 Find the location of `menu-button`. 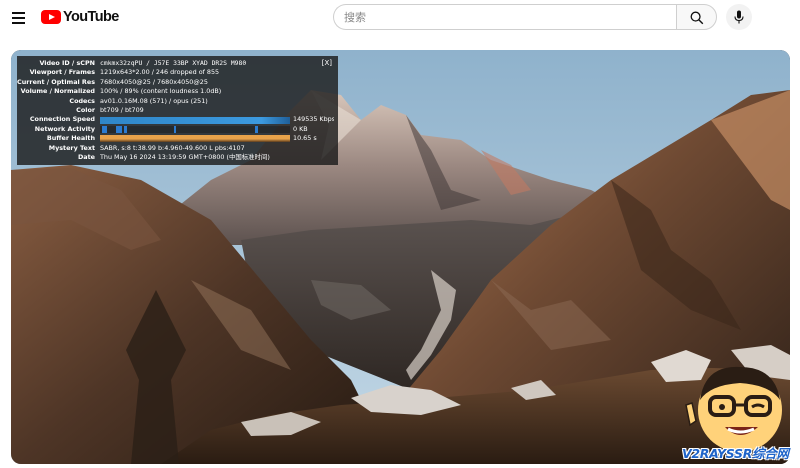

menu-button is located at coordinates (19, 17).